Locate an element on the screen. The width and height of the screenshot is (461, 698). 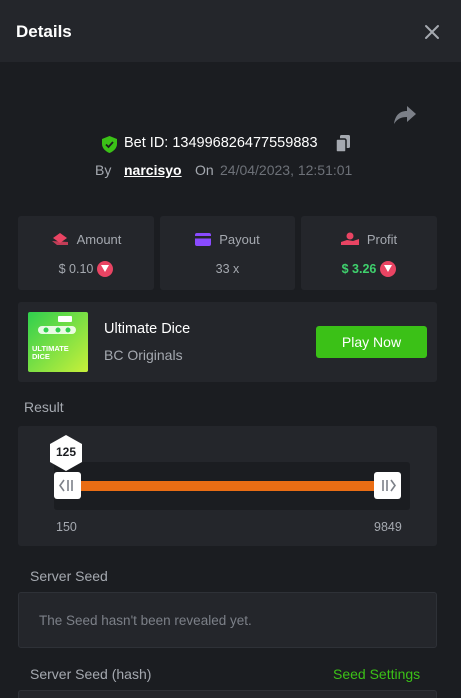
amount-card: Amount $ 0.10 is located at coordinates (86, 253).